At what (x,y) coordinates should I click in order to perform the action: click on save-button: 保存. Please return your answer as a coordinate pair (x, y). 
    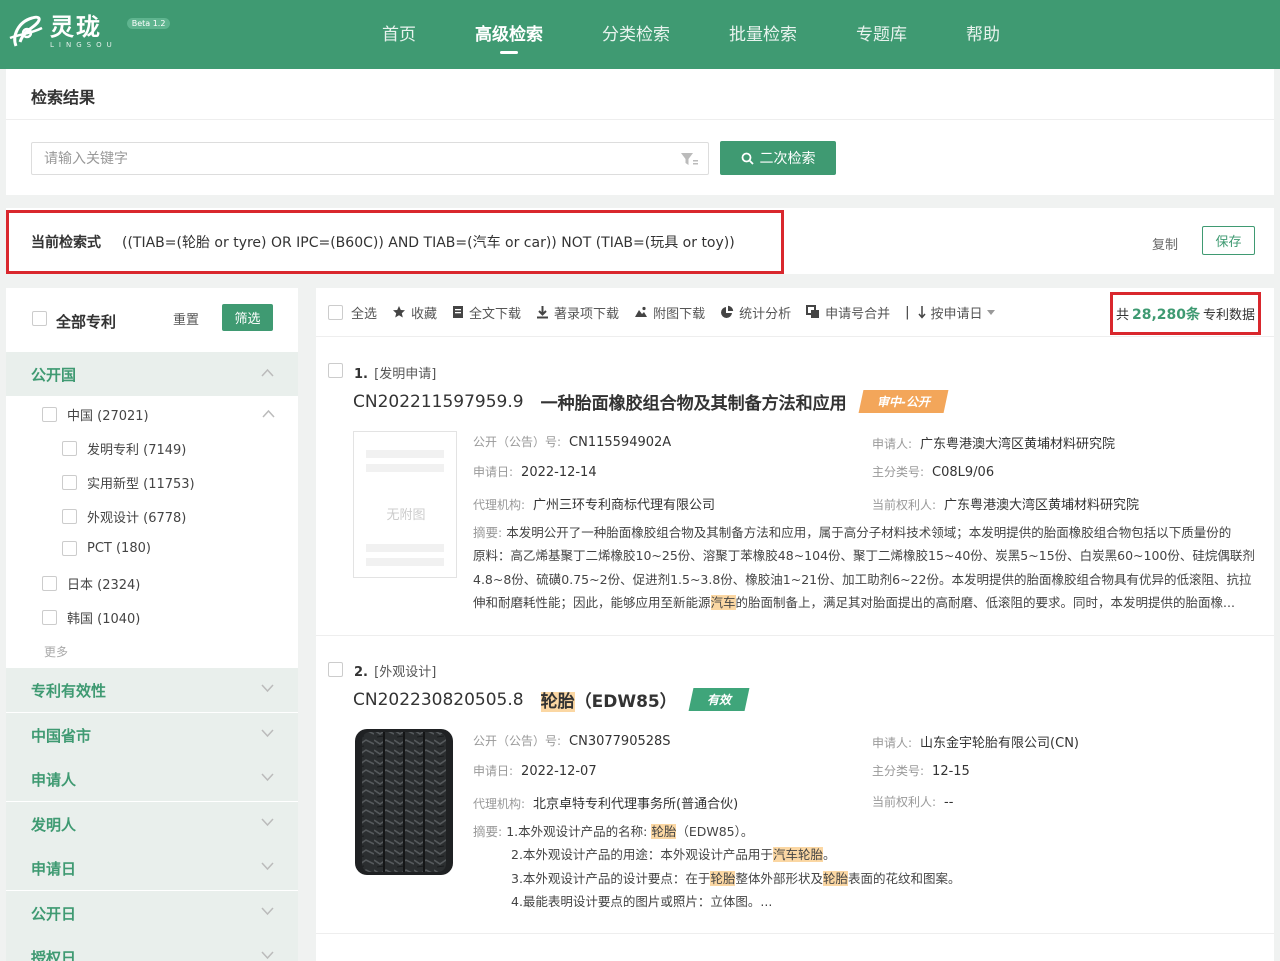
    Looking at the image, I should click on (1228, 240).